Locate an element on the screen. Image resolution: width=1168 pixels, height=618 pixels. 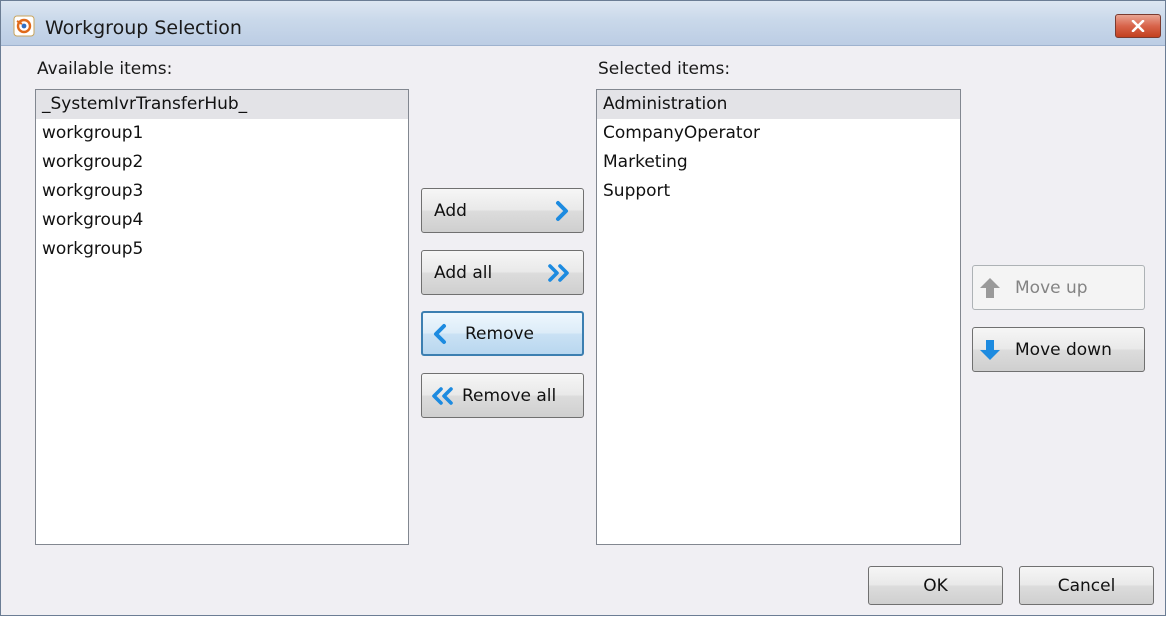
app-logo-icon is located at coordinates (24, 26).